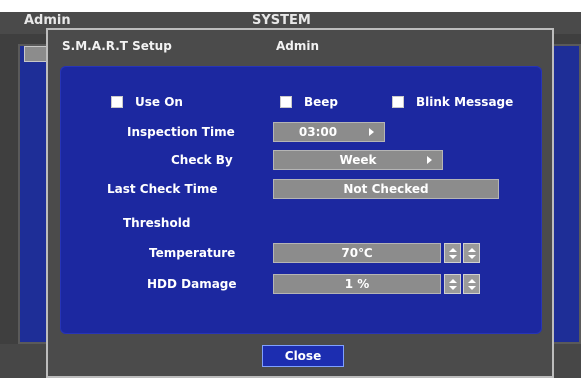 This screenshot has width=581, height=378. Describe the element at coordinates (47, 20) in the screenshot. I see `background-title-left: Admin` at that location.